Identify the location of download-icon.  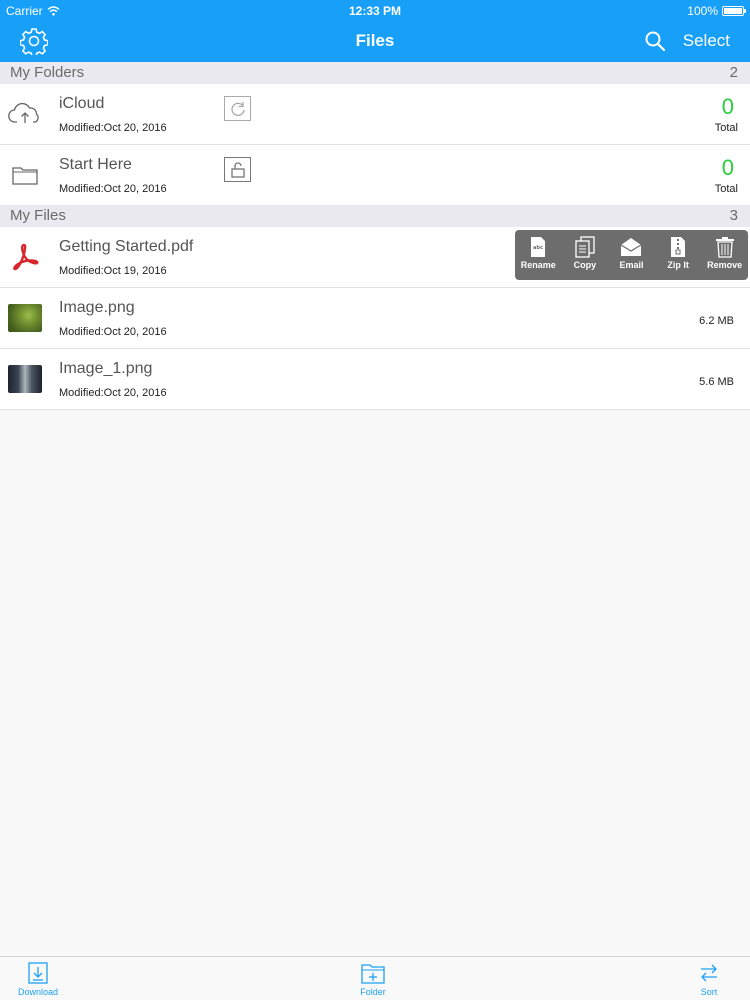
(38, 973).